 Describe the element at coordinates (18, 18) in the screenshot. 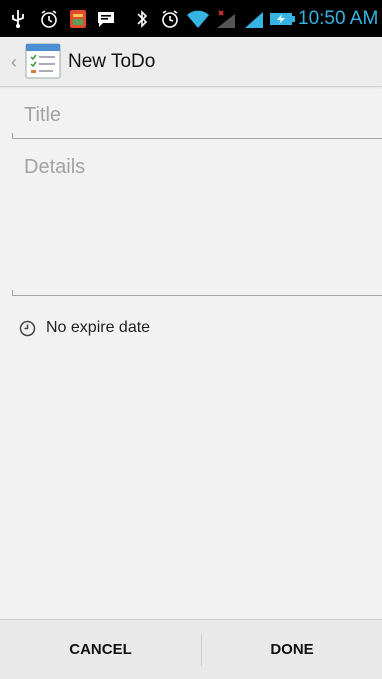

I see `usb-icon` at that location.